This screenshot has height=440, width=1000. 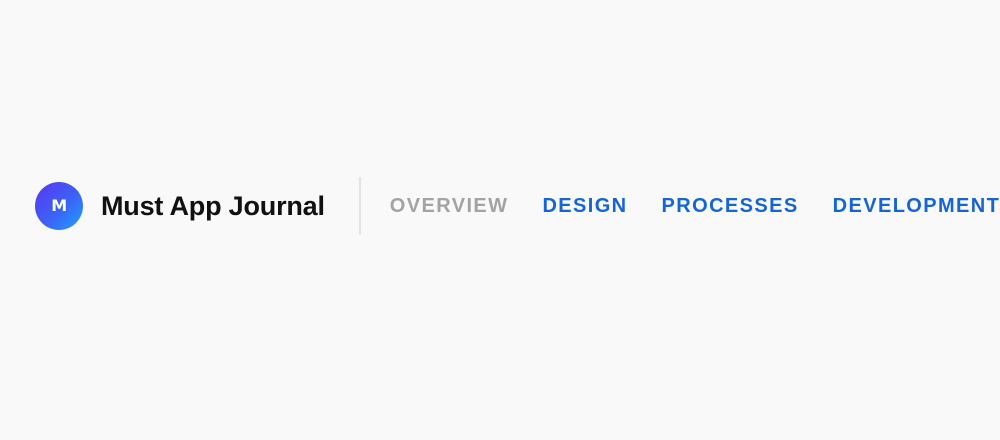 I want to click on nav-item-design: DESIGN, so click(x=584, y=206).